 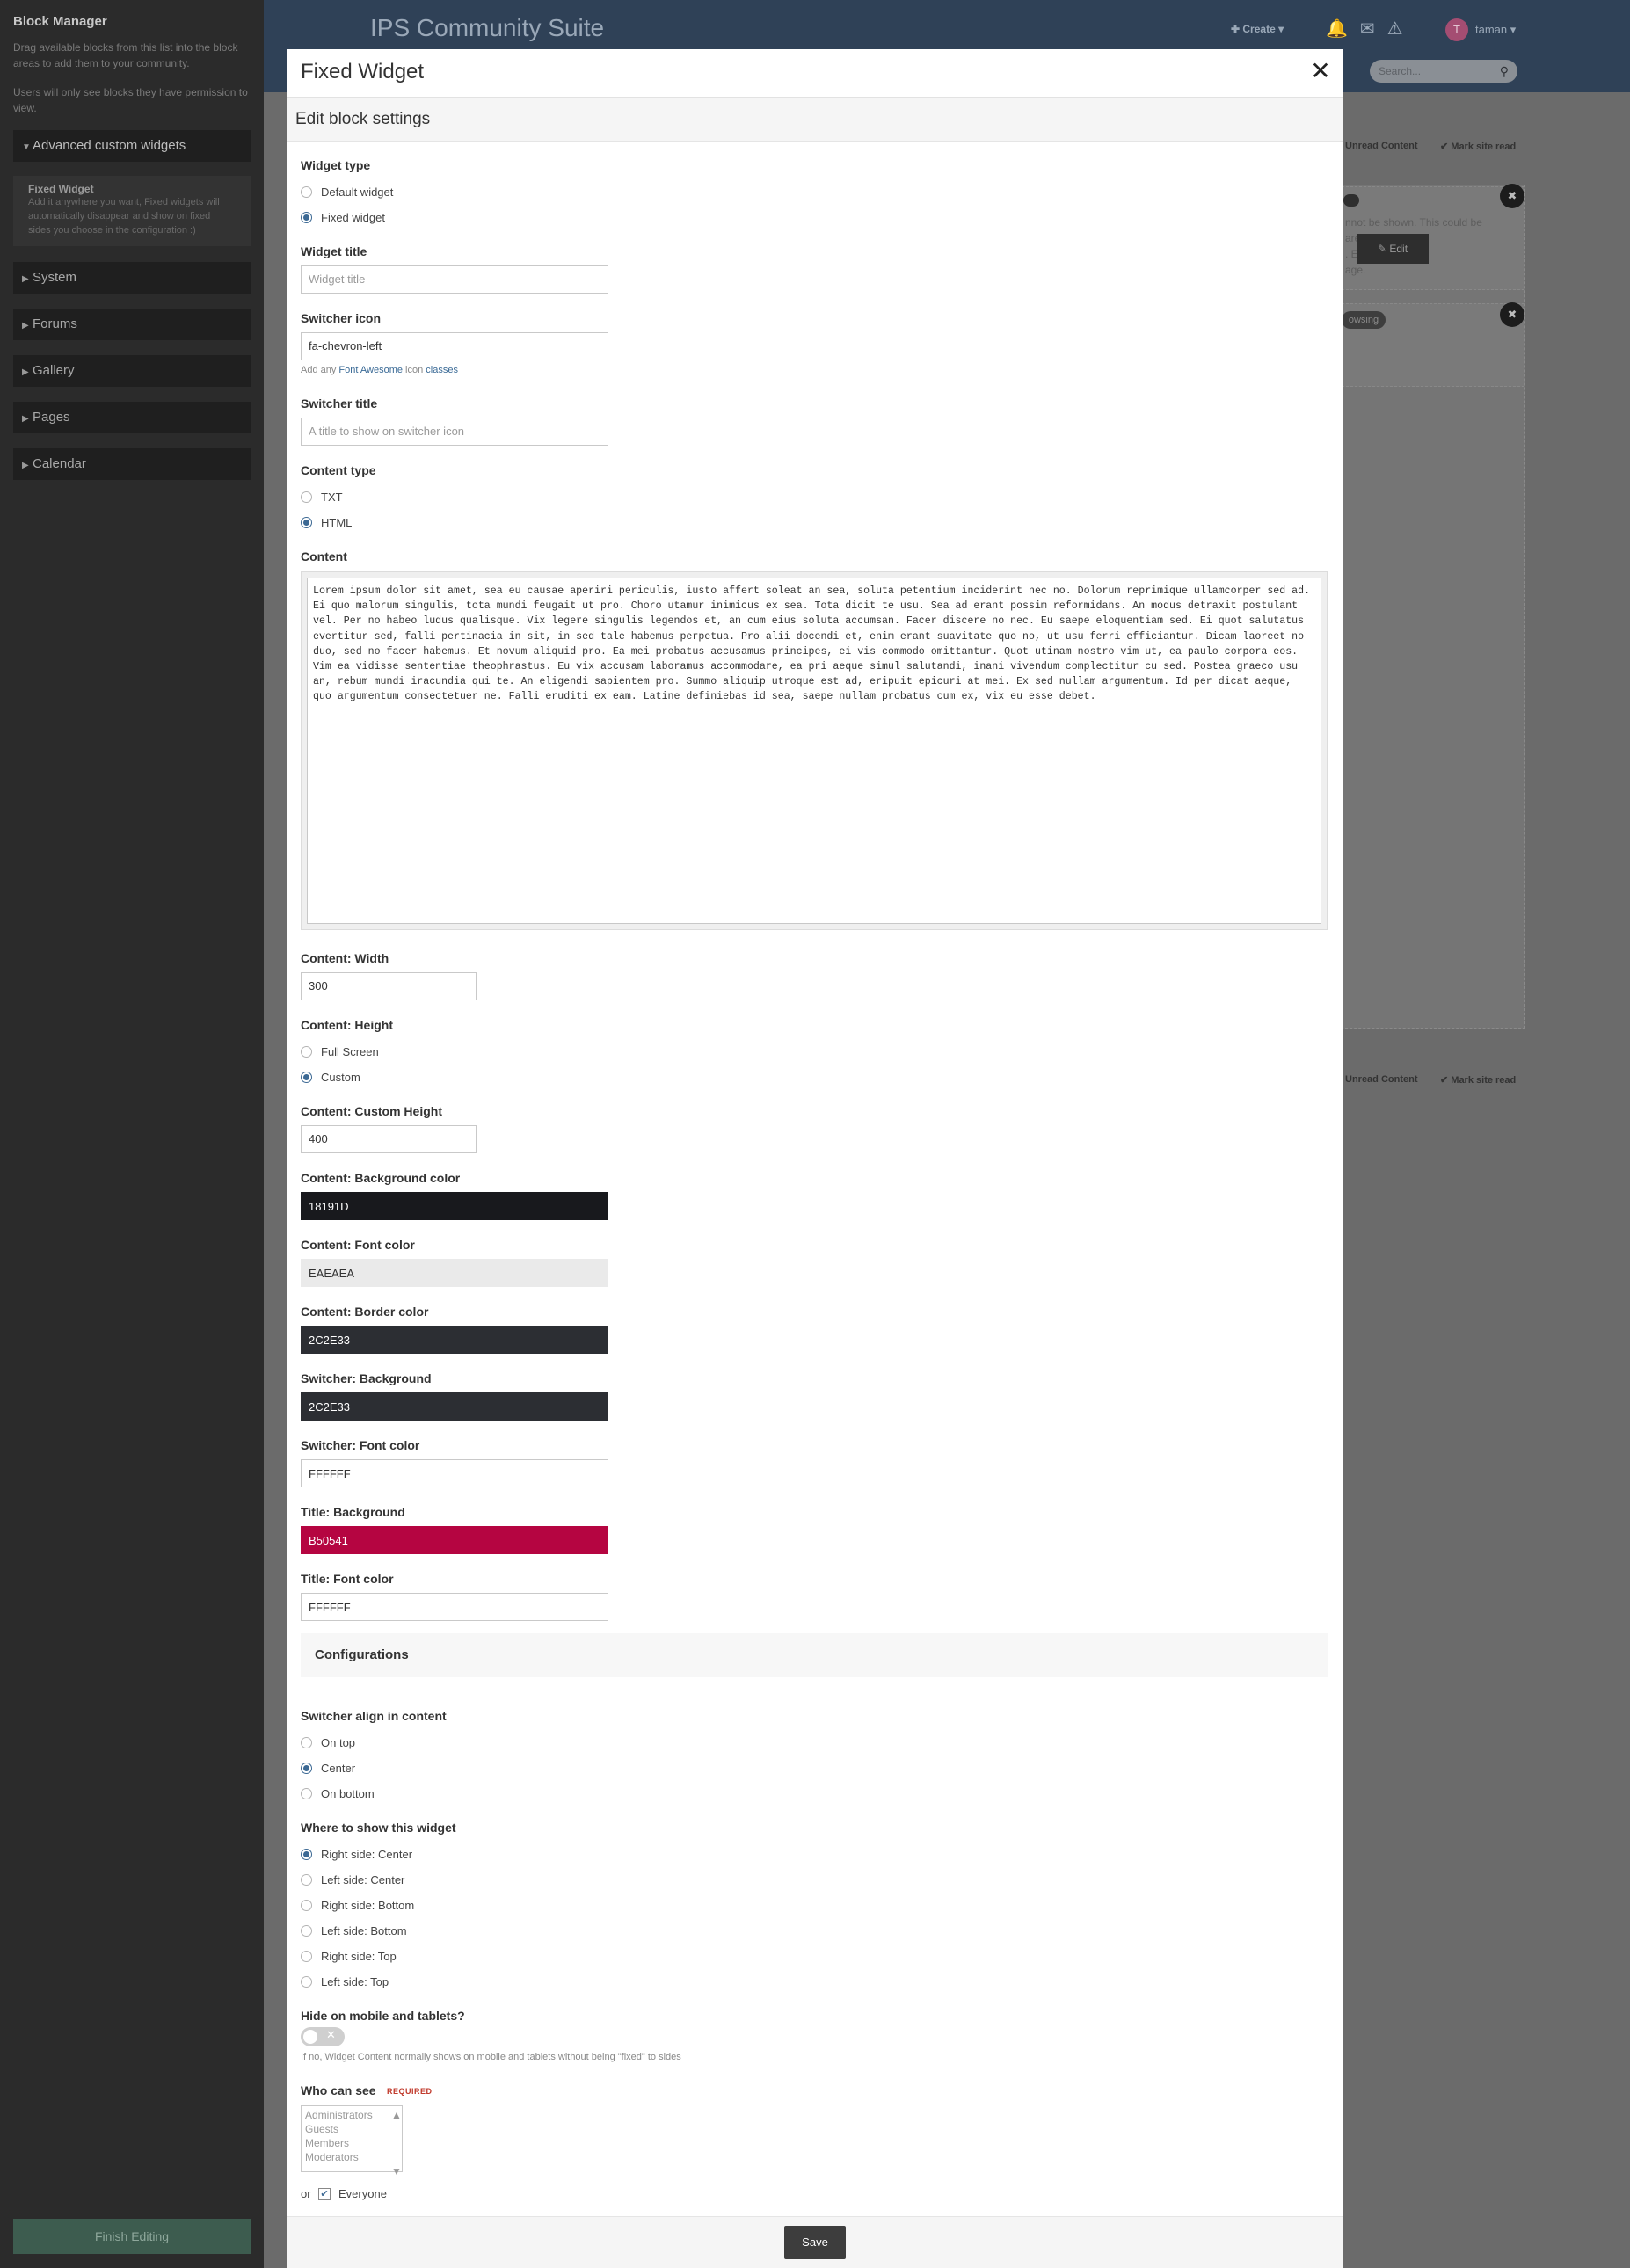 What do you see at coordinates (372, 1111) in the screenshot?
I see `custom-height-label: Content: Custom Height` at bounding box center [372, 1111].